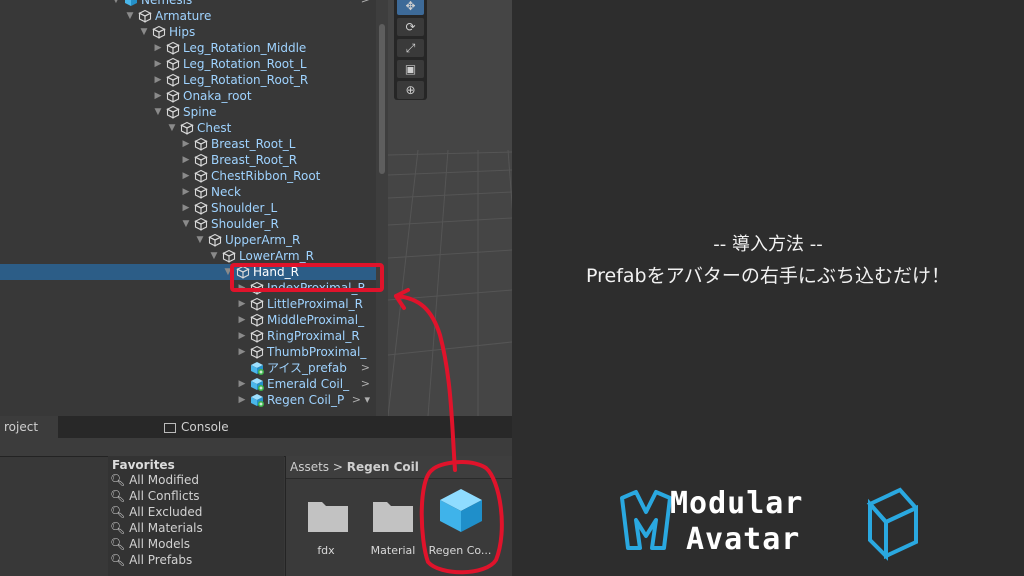 Image resolution: width=1024 pixels, height=576 pixels. I want to click on hierarchy-row: ▶ Shoulder_L, so click(188, 208).